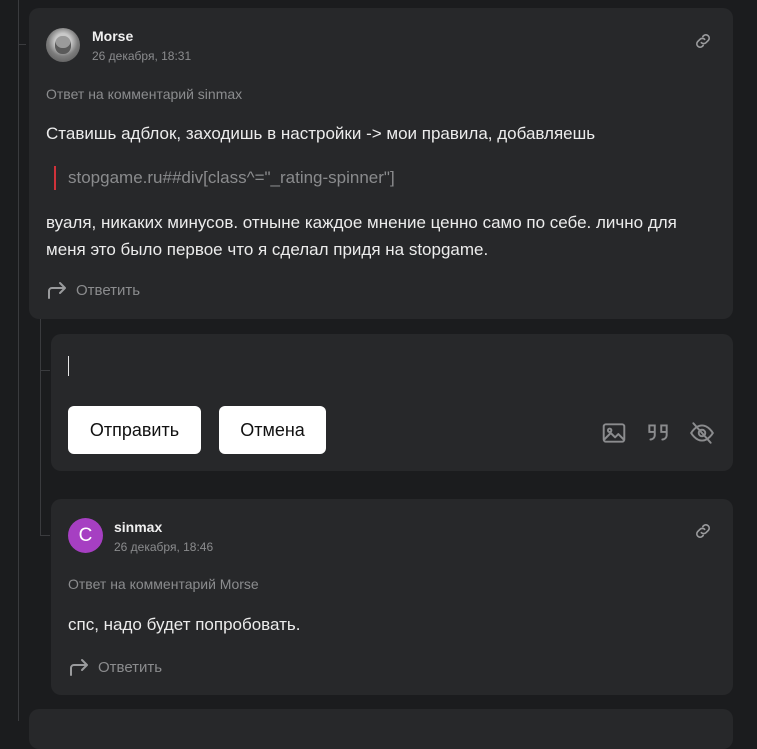  What do you see at coordinates (45, 370) in the screenshot?
I see `thread-line-inner-branch` at bounding box center [45, 370].